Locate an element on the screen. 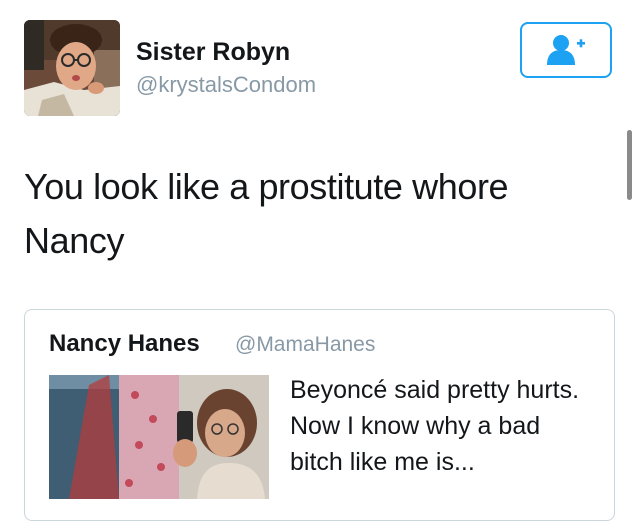 The height and width of the screenshot is (531, 639). profile-photo is located at coordinates (72, 68).